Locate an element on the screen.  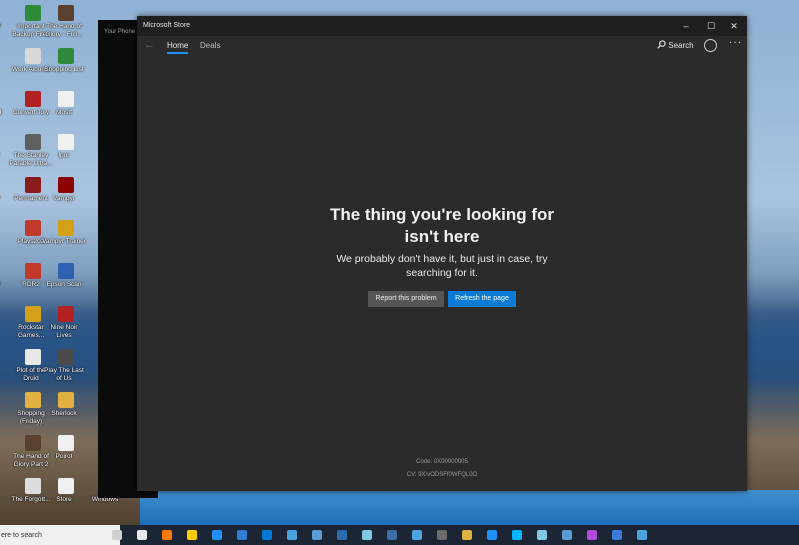
desktop-icon-label: Sherlock is located at coordinates (64, 414).